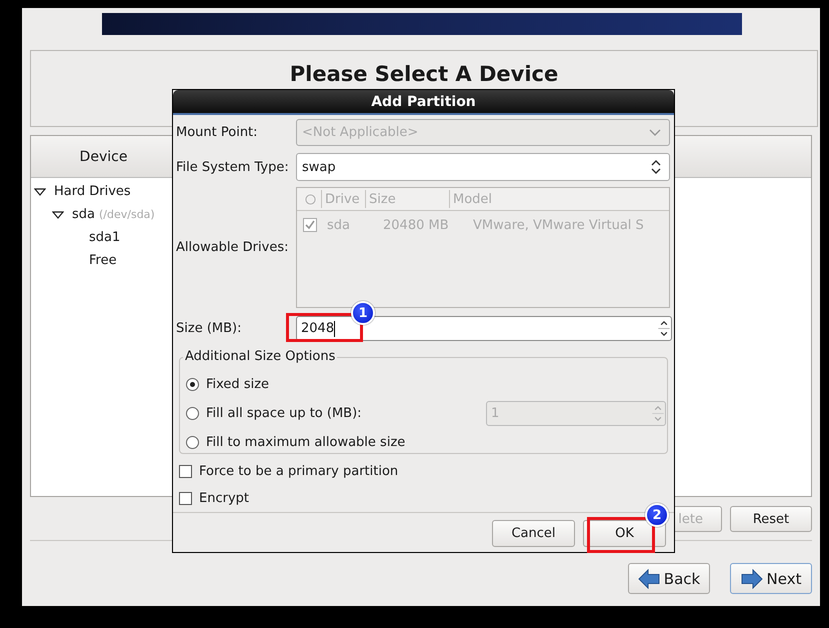 Image resolution: width=829 pixels, height=628 pixels. What do you see at coordinates (655, 132) in the screenshot?
I see `chevron-down-icon` at bounding box center [655, 132].